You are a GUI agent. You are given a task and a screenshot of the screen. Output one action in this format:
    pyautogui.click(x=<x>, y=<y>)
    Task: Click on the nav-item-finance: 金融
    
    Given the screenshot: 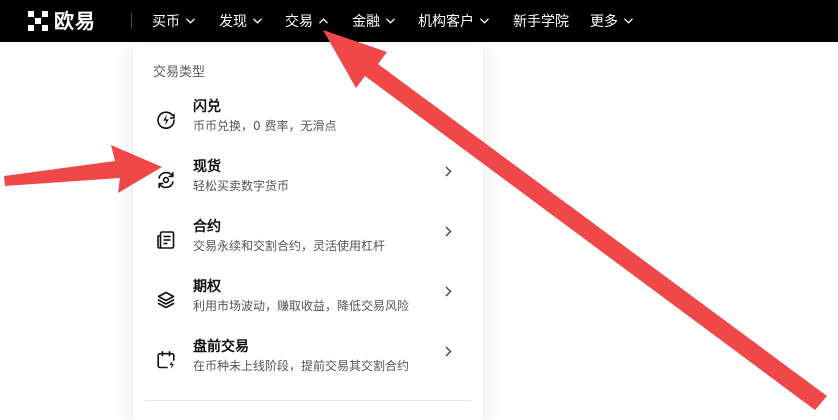 What is the action you would take?
    pyautogui.click(x=373, y=21)
    